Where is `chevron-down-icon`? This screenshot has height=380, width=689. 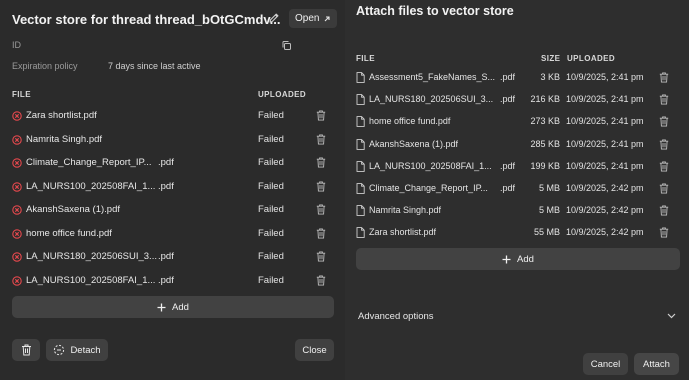
chevron-down-icon is located at coordinates (671, 316).